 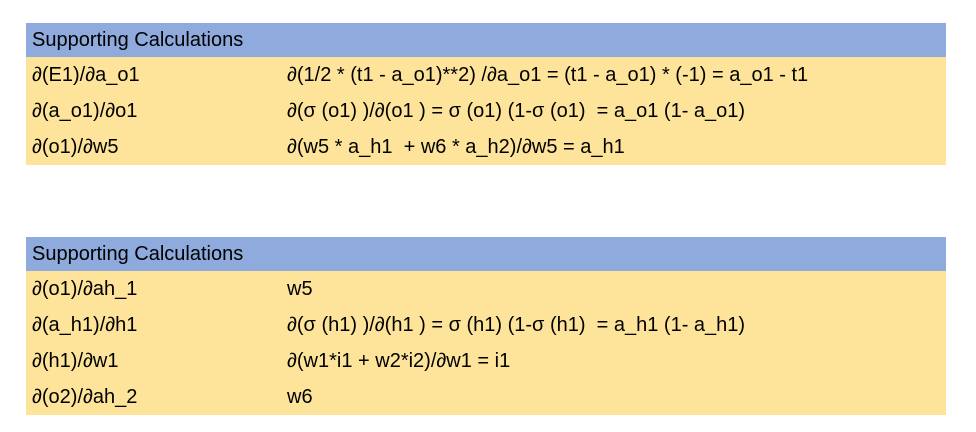 I want to click on derivative-label: ∂(h1)/∂w1, so click(x=75, y=360).